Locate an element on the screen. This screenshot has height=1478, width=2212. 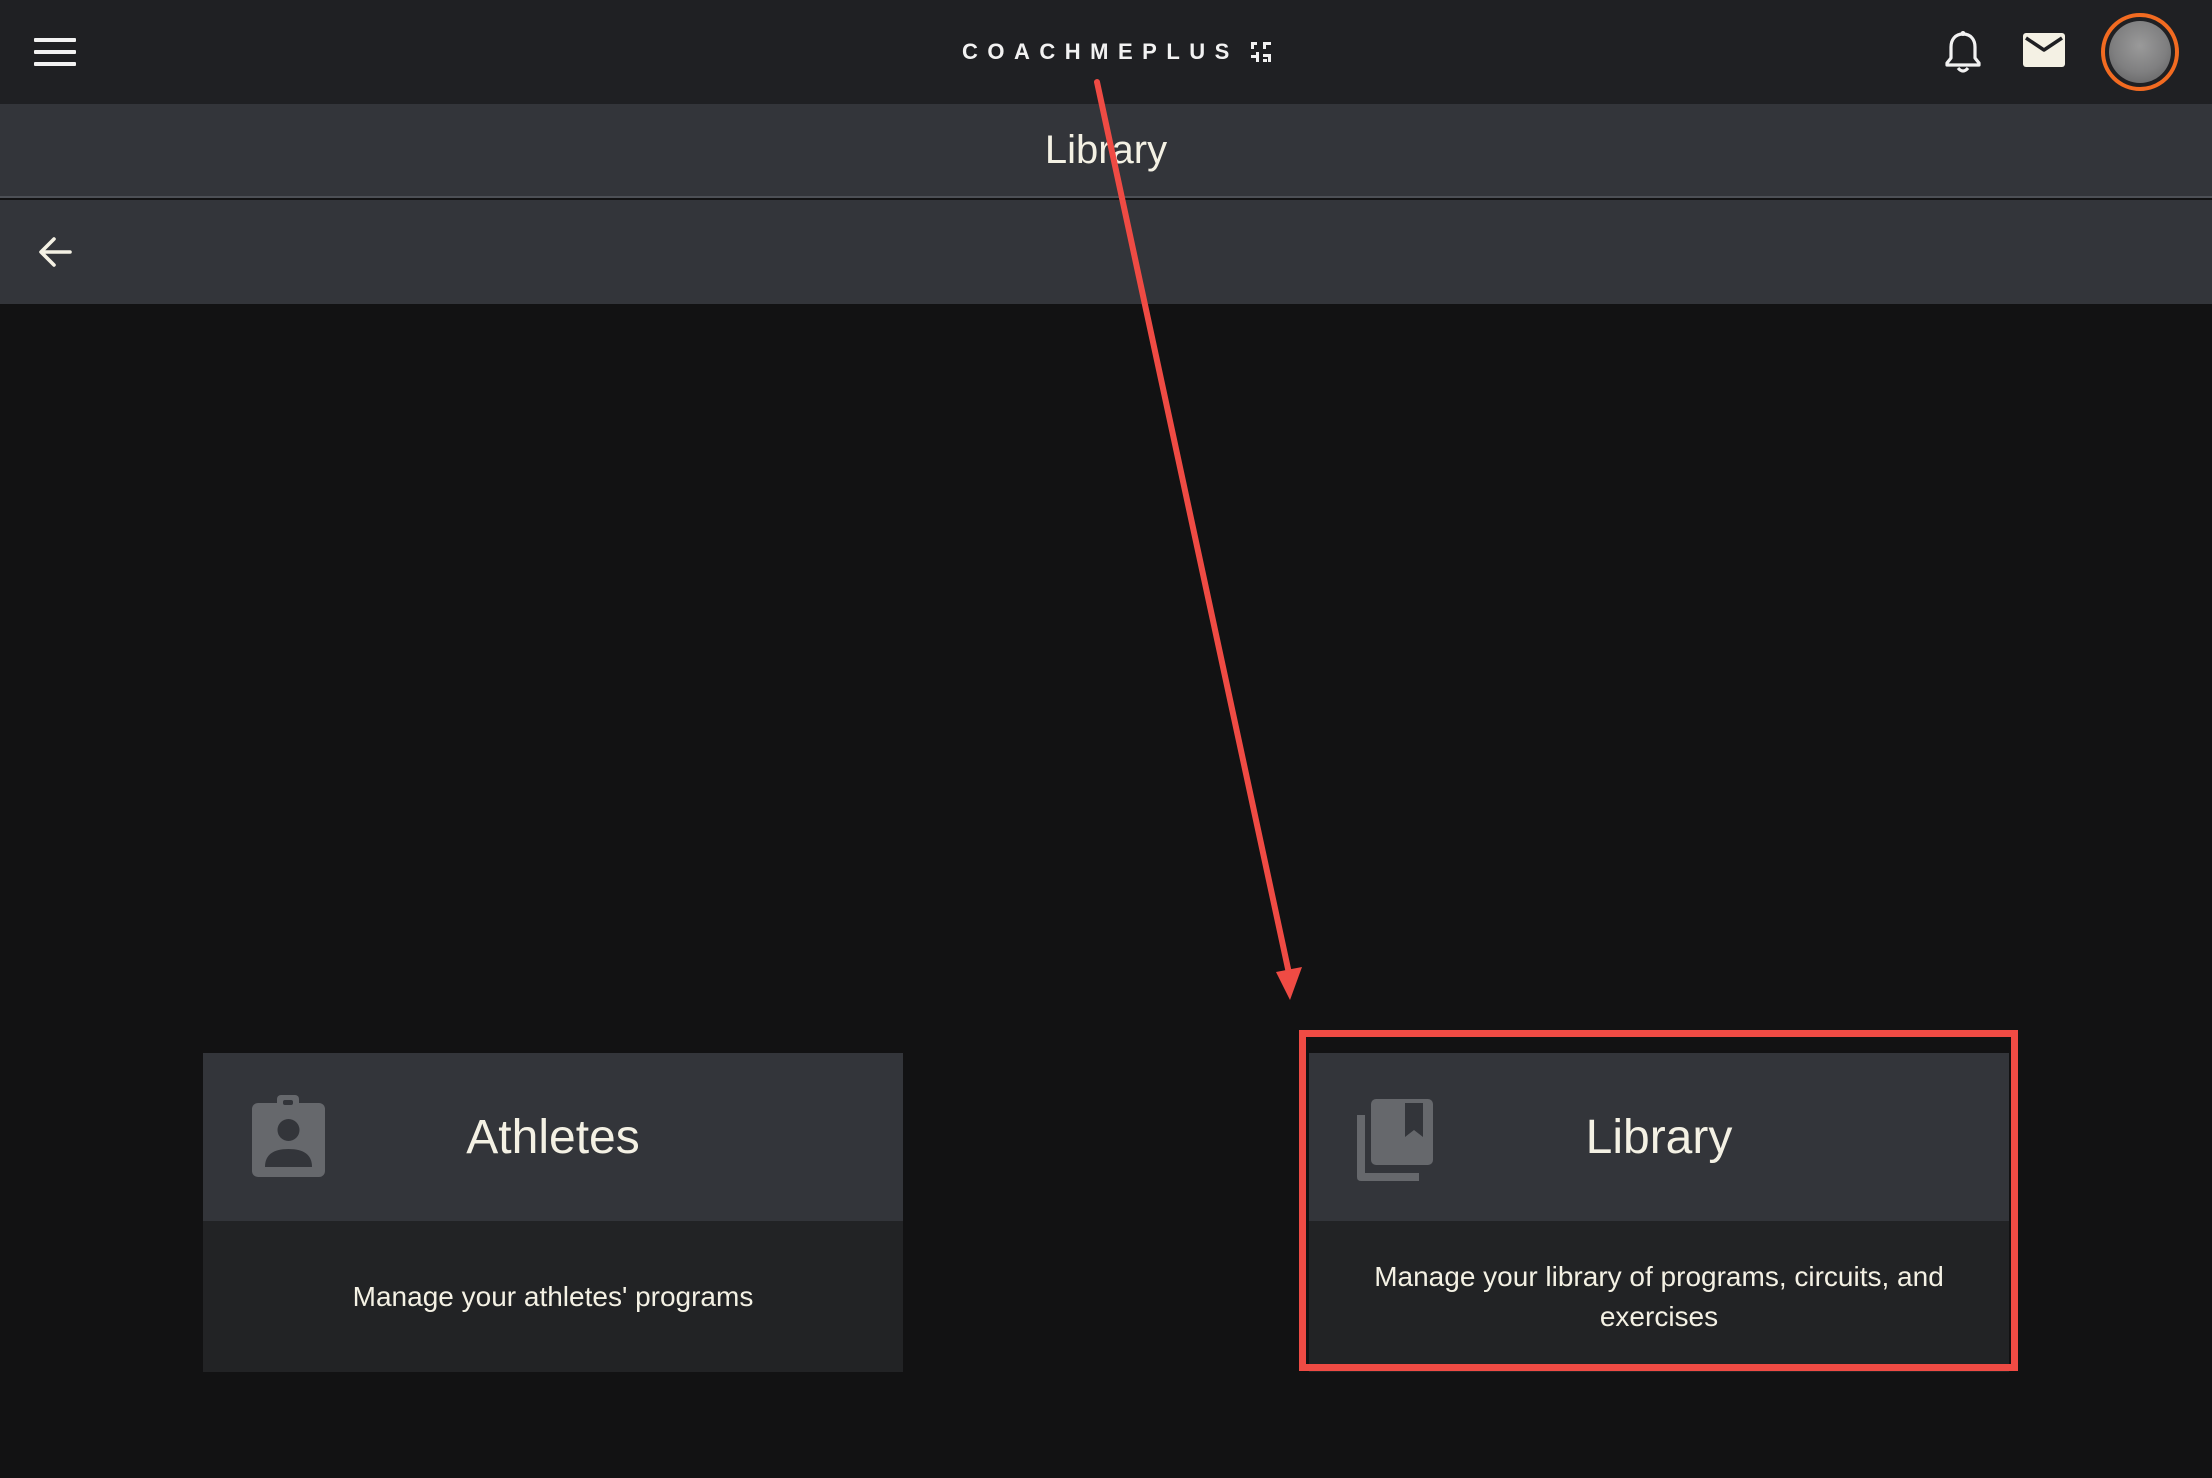
library-card-header: Library is located at coordinates (1659, 1137).